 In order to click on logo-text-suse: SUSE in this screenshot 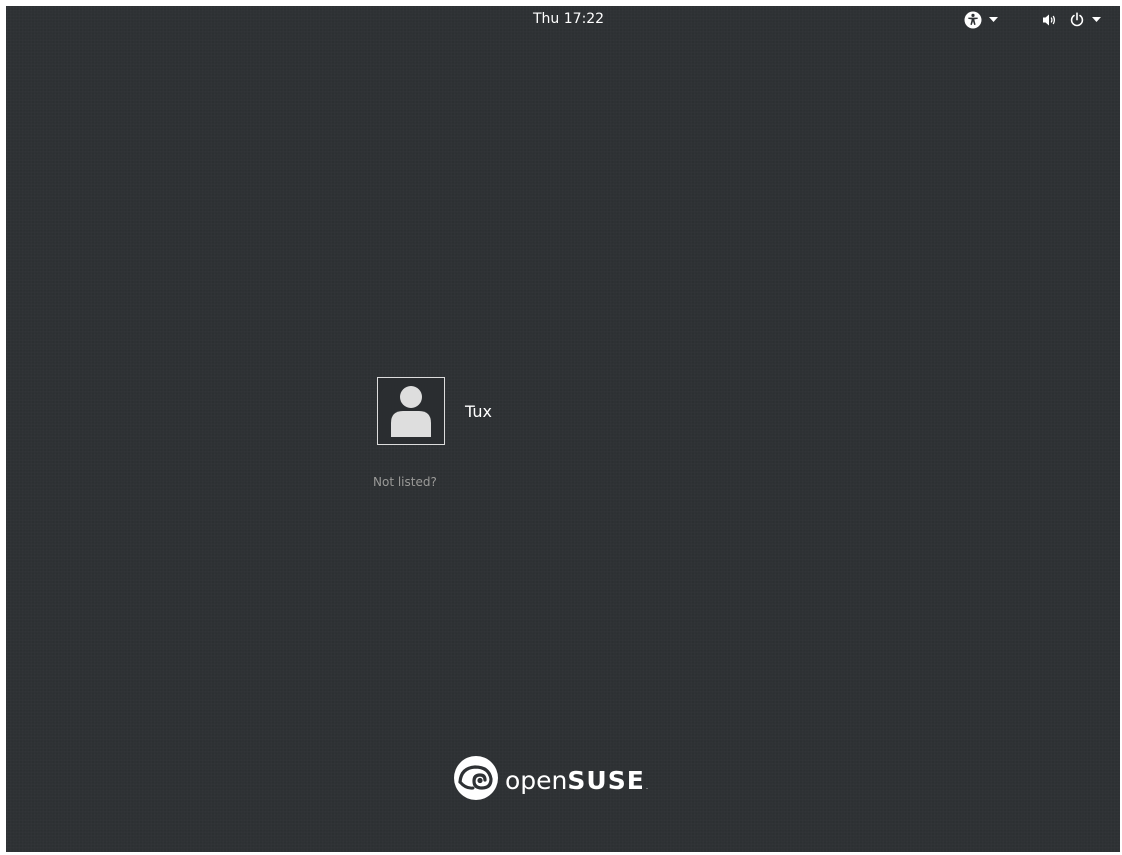, I will do `click(606, 780)`.